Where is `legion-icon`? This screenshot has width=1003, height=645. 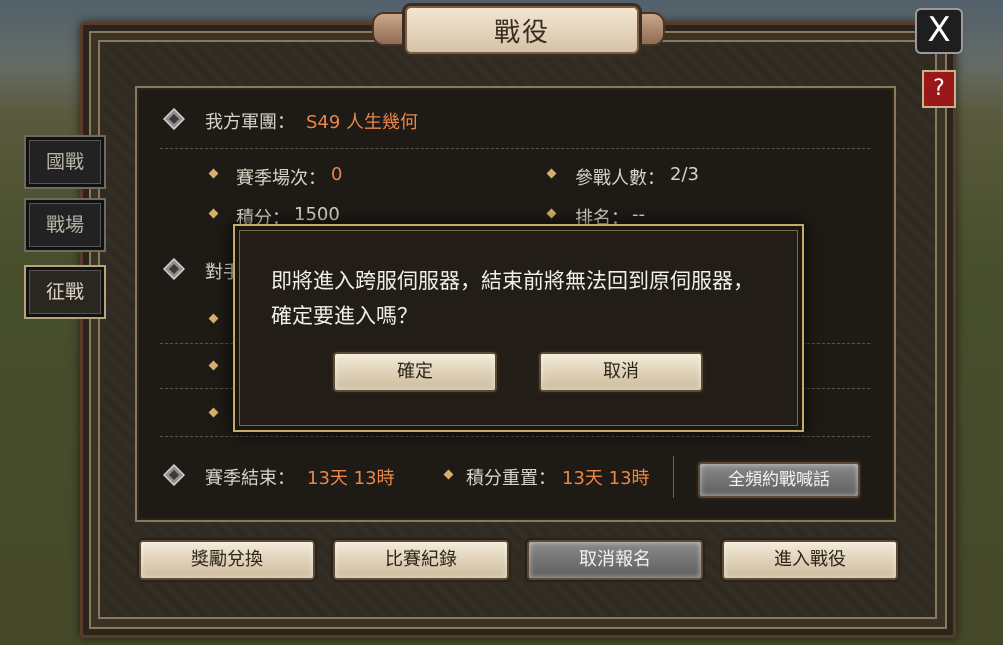 legion-icon is located at coordinates (174, 119).